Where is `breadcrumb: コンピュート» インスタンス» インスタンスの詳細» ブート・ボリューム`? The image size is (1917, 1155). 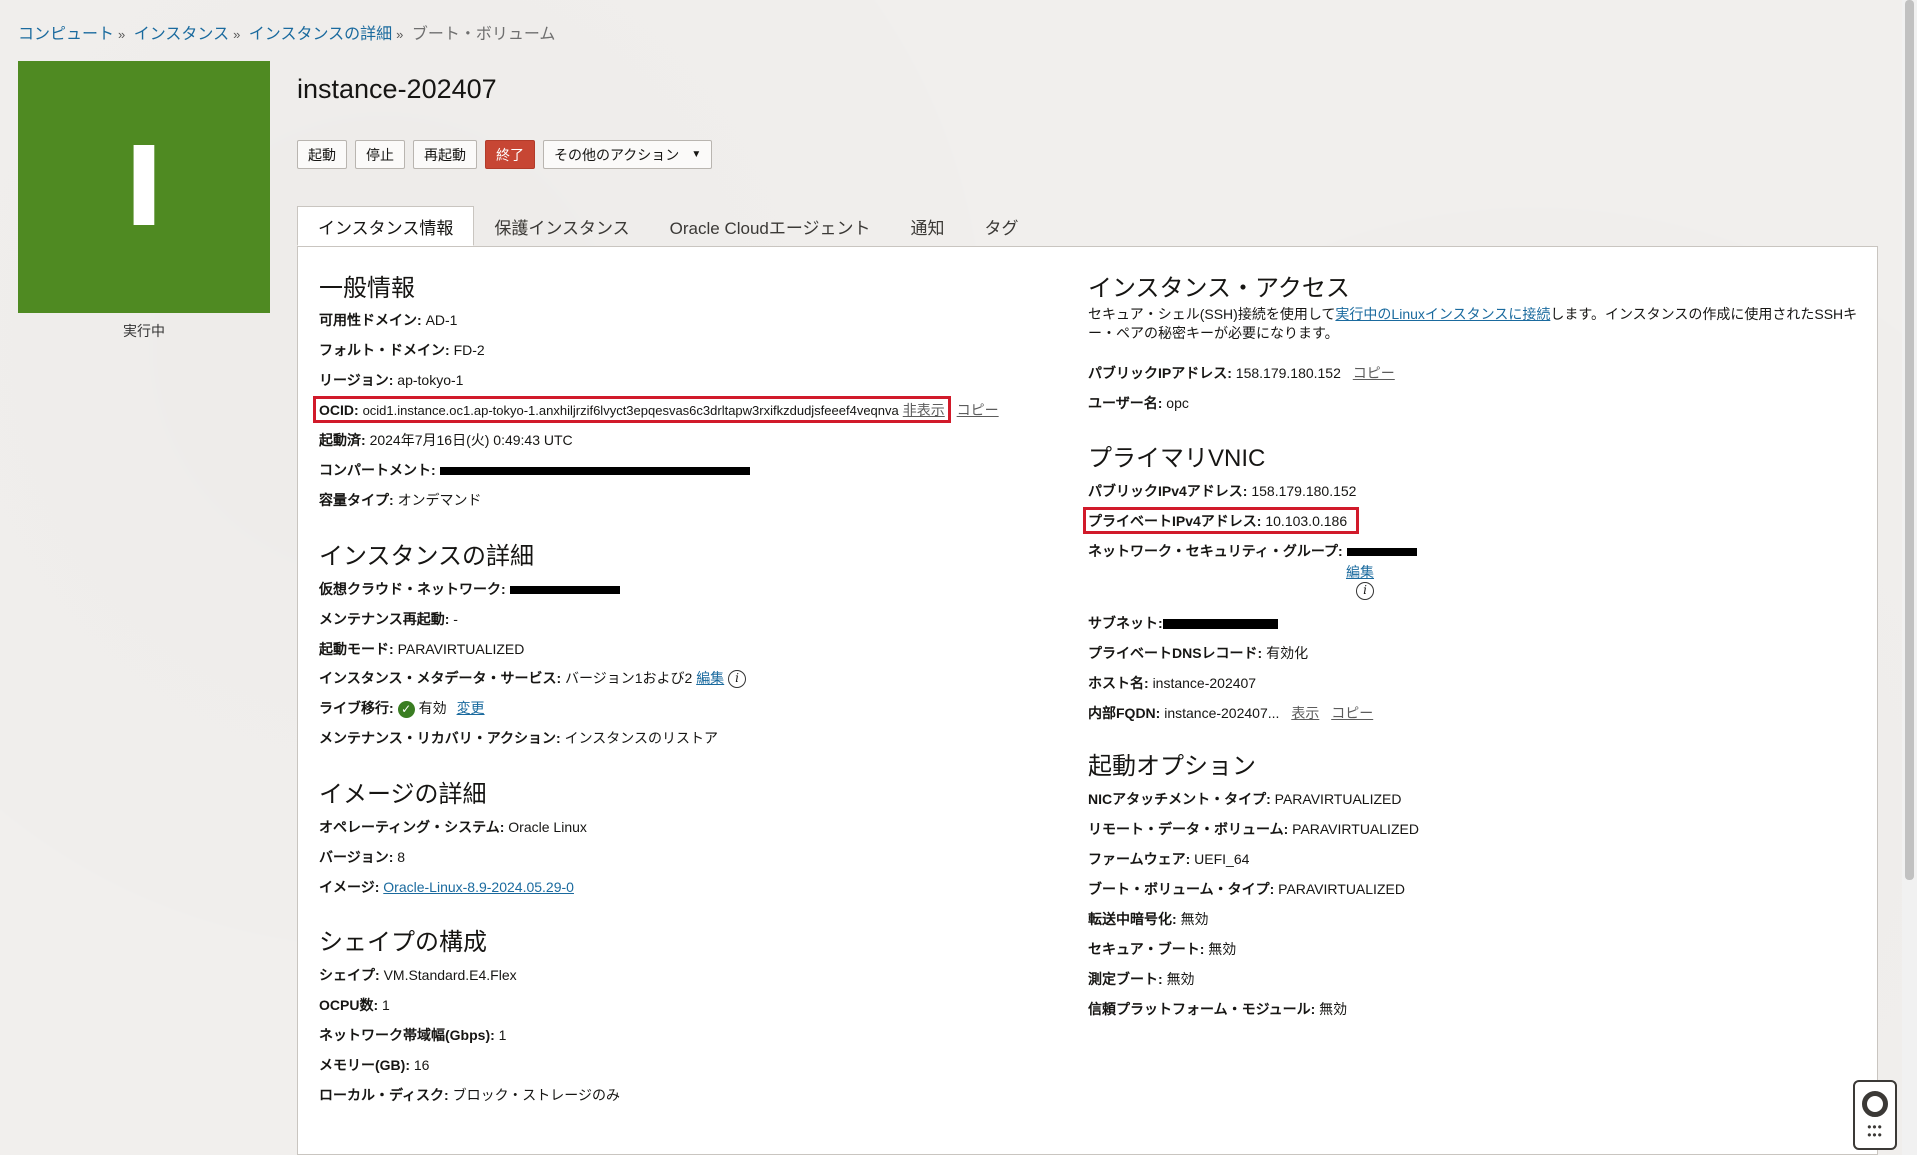 breadcrumb: コンピュート» インスタンス» インスタンスの詳細» ブート・ボリューム is located at coordinates (287, 34).